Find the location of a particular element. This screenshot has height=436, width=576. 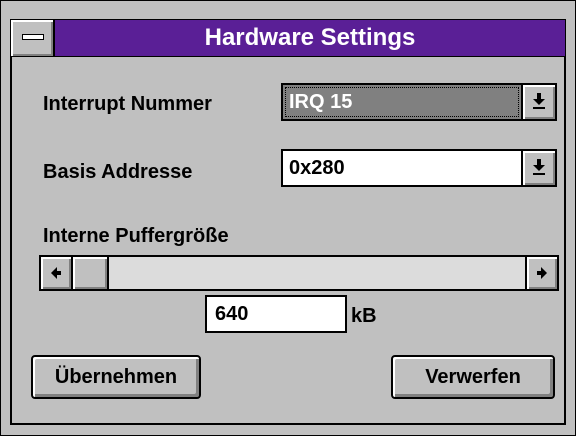

buffer-size-input: 640 is located at coordinates (276, 314).